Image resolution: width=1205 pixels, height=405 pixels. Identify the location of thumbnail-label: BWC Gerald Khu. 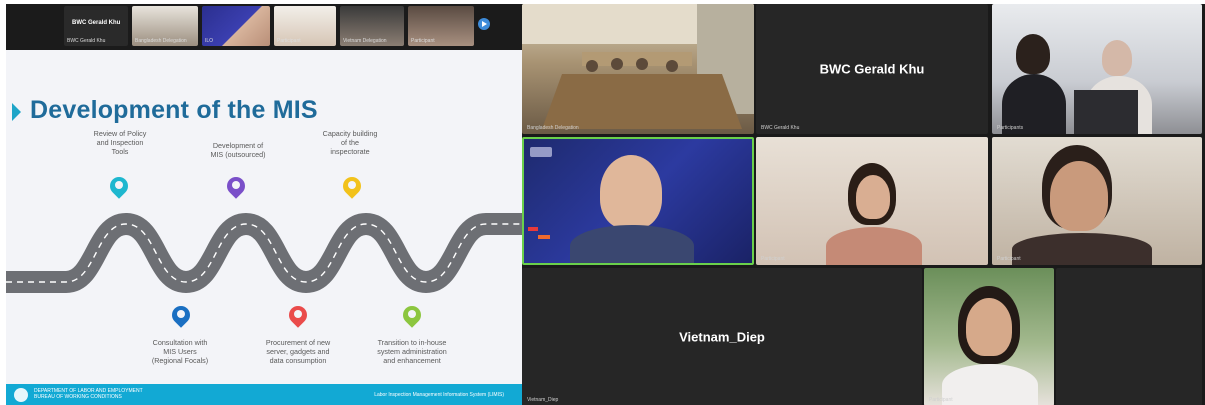
(86, 41).